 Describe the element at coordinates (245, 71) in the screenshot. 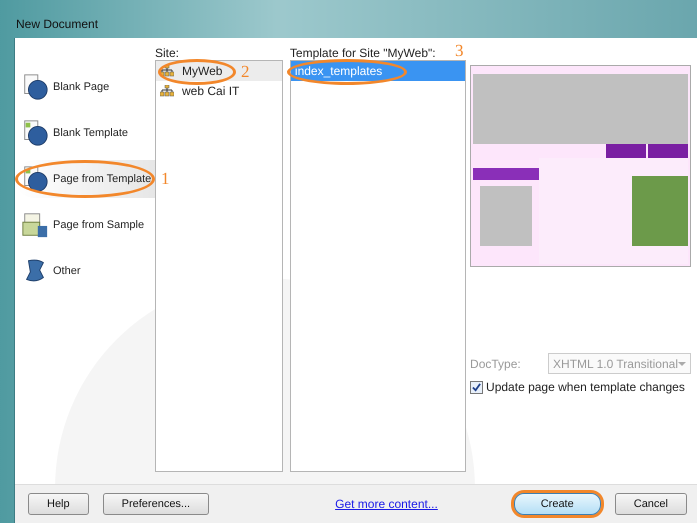

I see `annotation-number: 2` at that location.